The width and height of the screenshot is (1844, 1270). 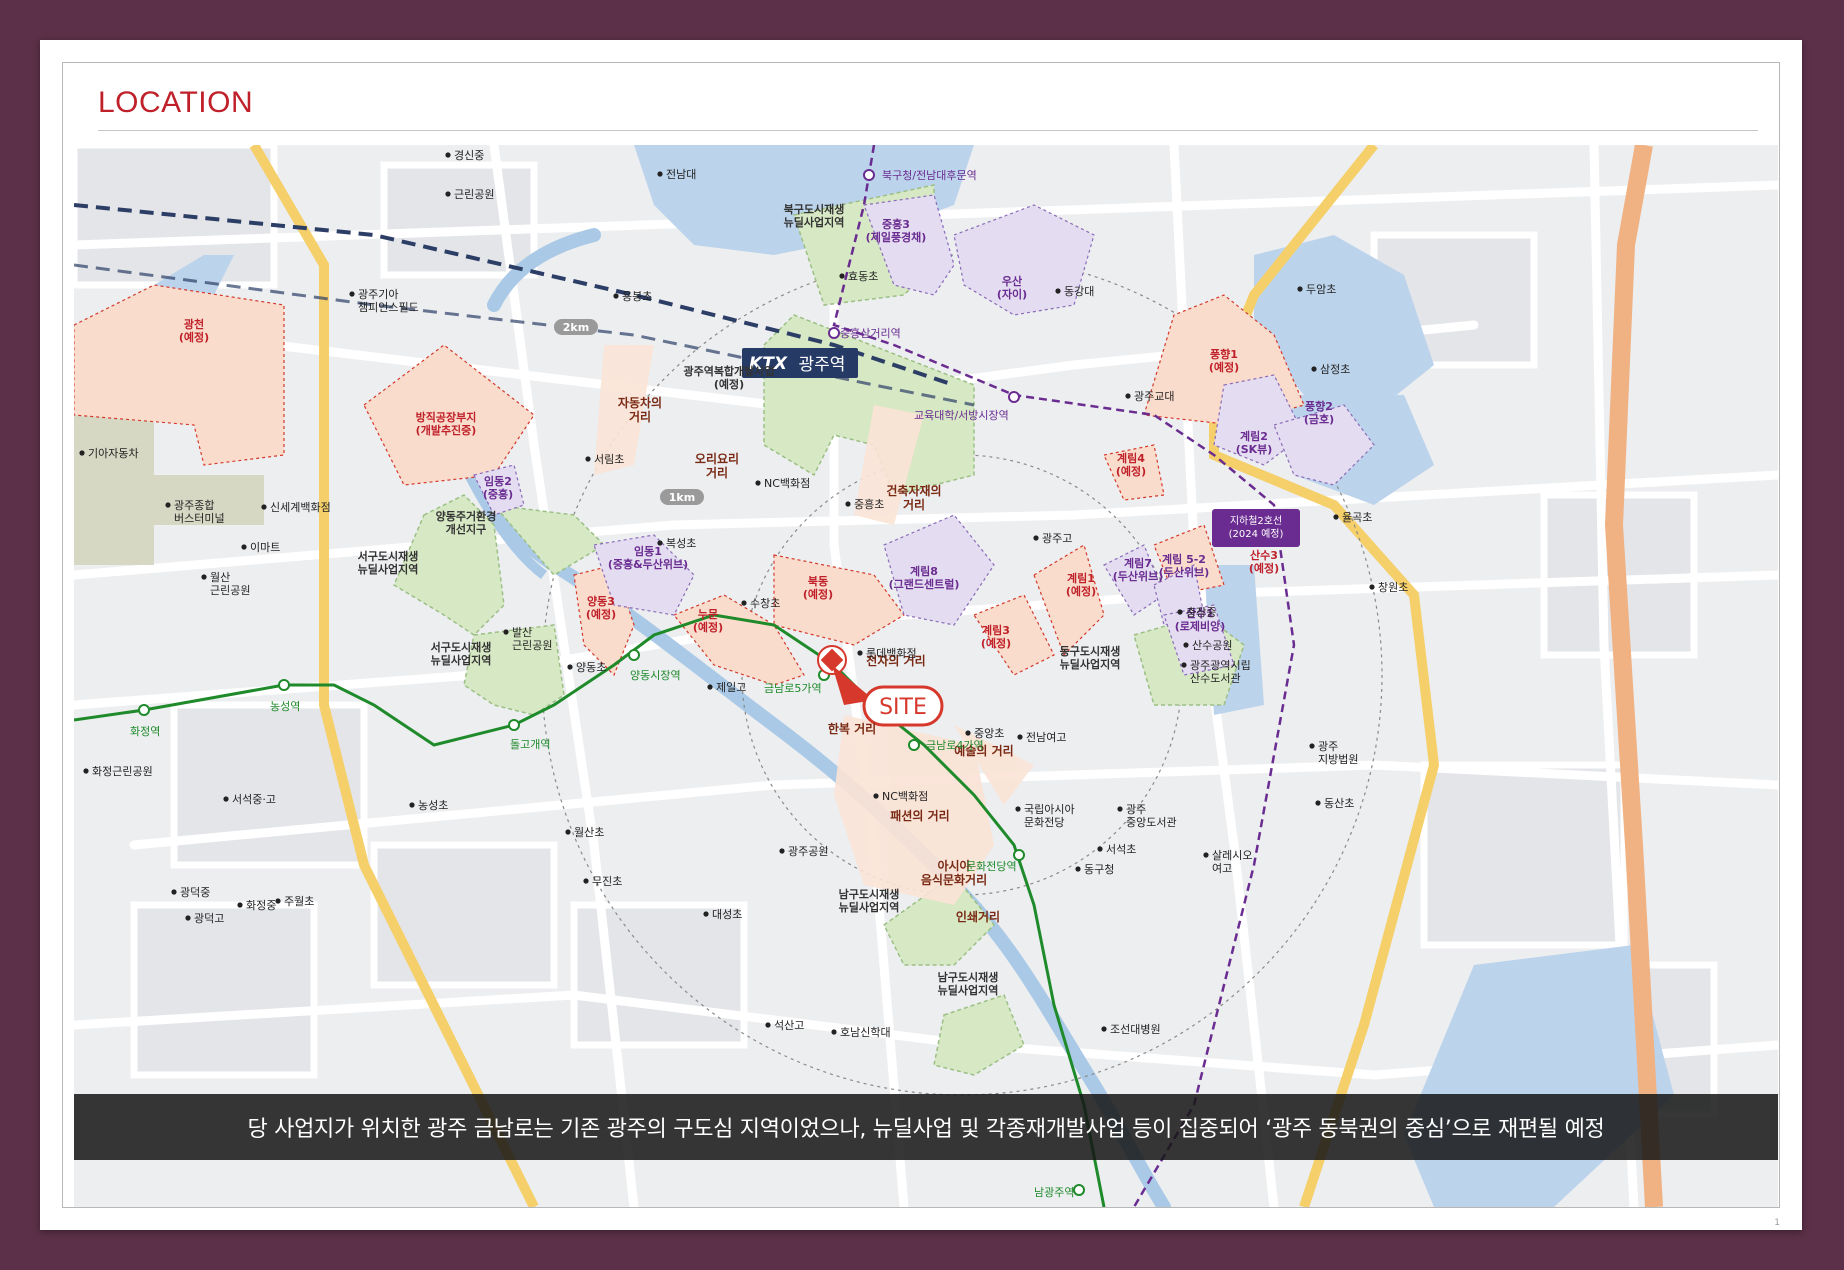 I want to click on zone-gyerim2: 계림2 (SK뷰), so click(x=1254, y=442).